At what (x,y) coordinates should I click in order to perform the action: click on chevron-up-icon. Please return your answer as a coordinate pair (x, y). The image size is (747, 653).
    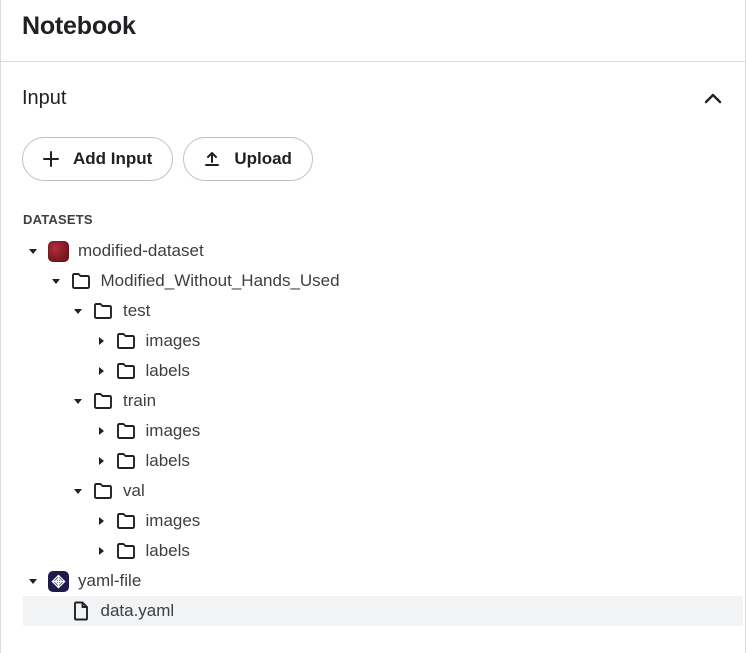
    Looking at the image, I should click on (713, 98).